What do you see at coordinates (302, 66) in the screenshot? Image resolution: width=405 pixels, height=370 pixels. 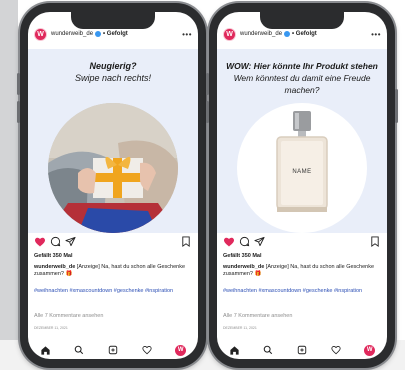 I see `post-headline: WOW: Hier könnte Ihr Produkt stehen` at bounding box center [302, 66].